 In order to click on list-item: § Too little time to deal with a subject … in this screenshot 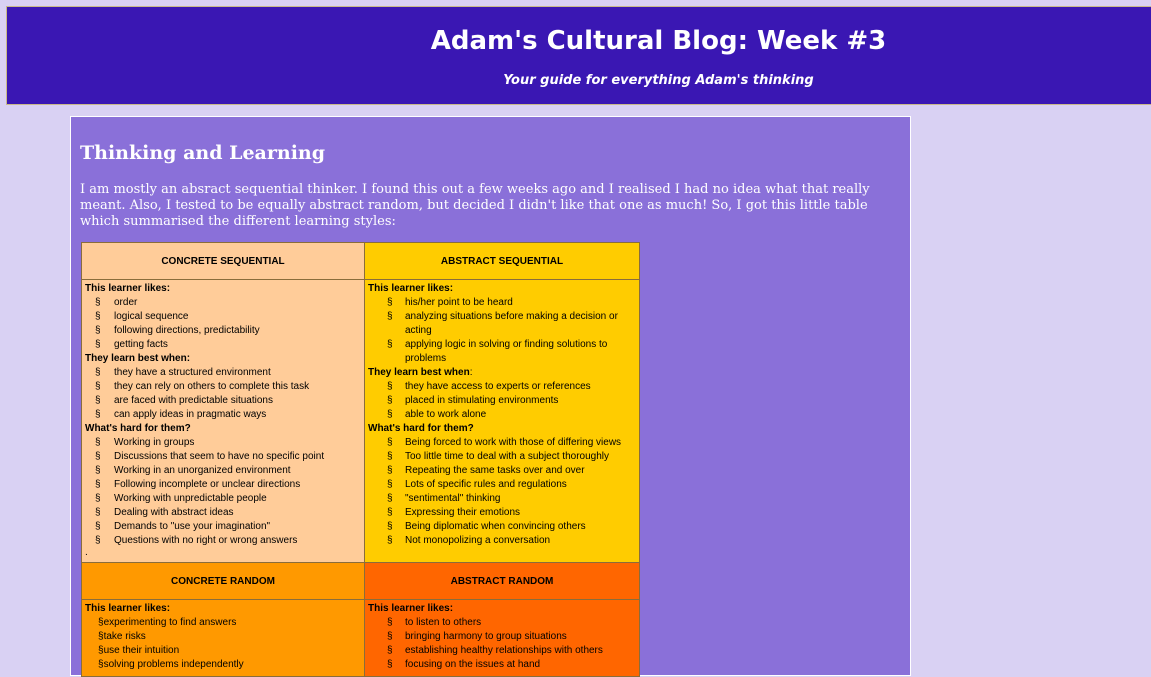, I will do `click(502, 457)`.